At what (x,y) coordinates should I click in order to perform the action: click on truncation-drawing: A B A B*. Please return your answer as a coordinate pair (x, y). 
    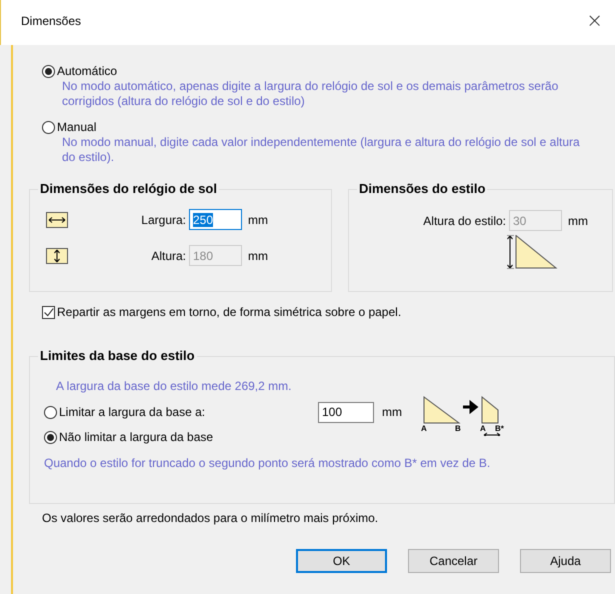
    Looking at the image, I should click on (464, 415).